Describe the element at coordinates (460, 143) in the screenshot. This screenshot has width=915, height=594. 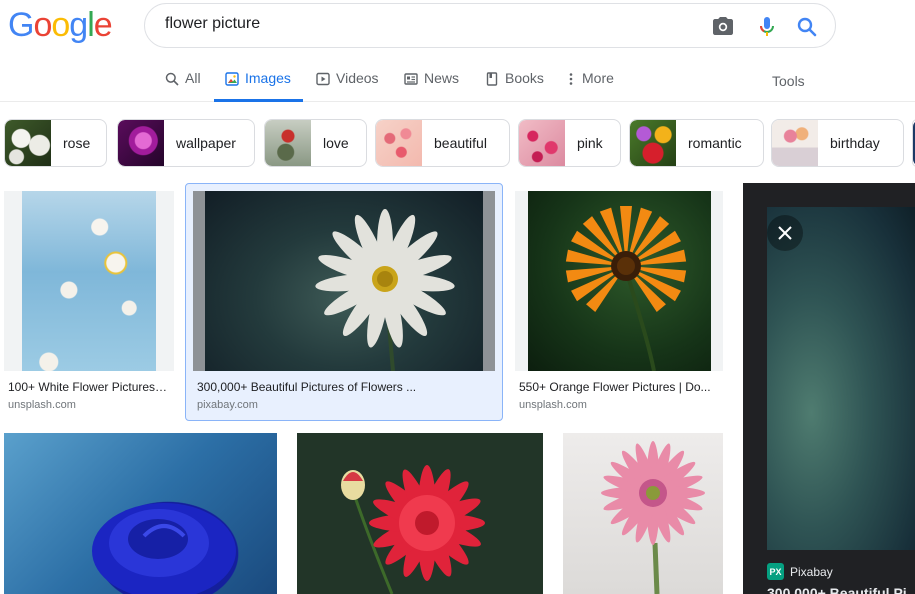
I see `chip-label: beautiful` at that location.